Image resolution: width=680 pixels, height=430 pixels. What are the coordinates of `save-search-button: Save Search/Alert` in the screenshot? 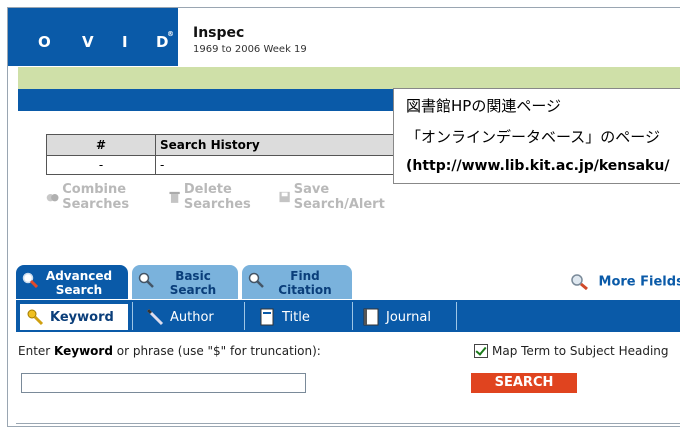 It's located at (334, 197).